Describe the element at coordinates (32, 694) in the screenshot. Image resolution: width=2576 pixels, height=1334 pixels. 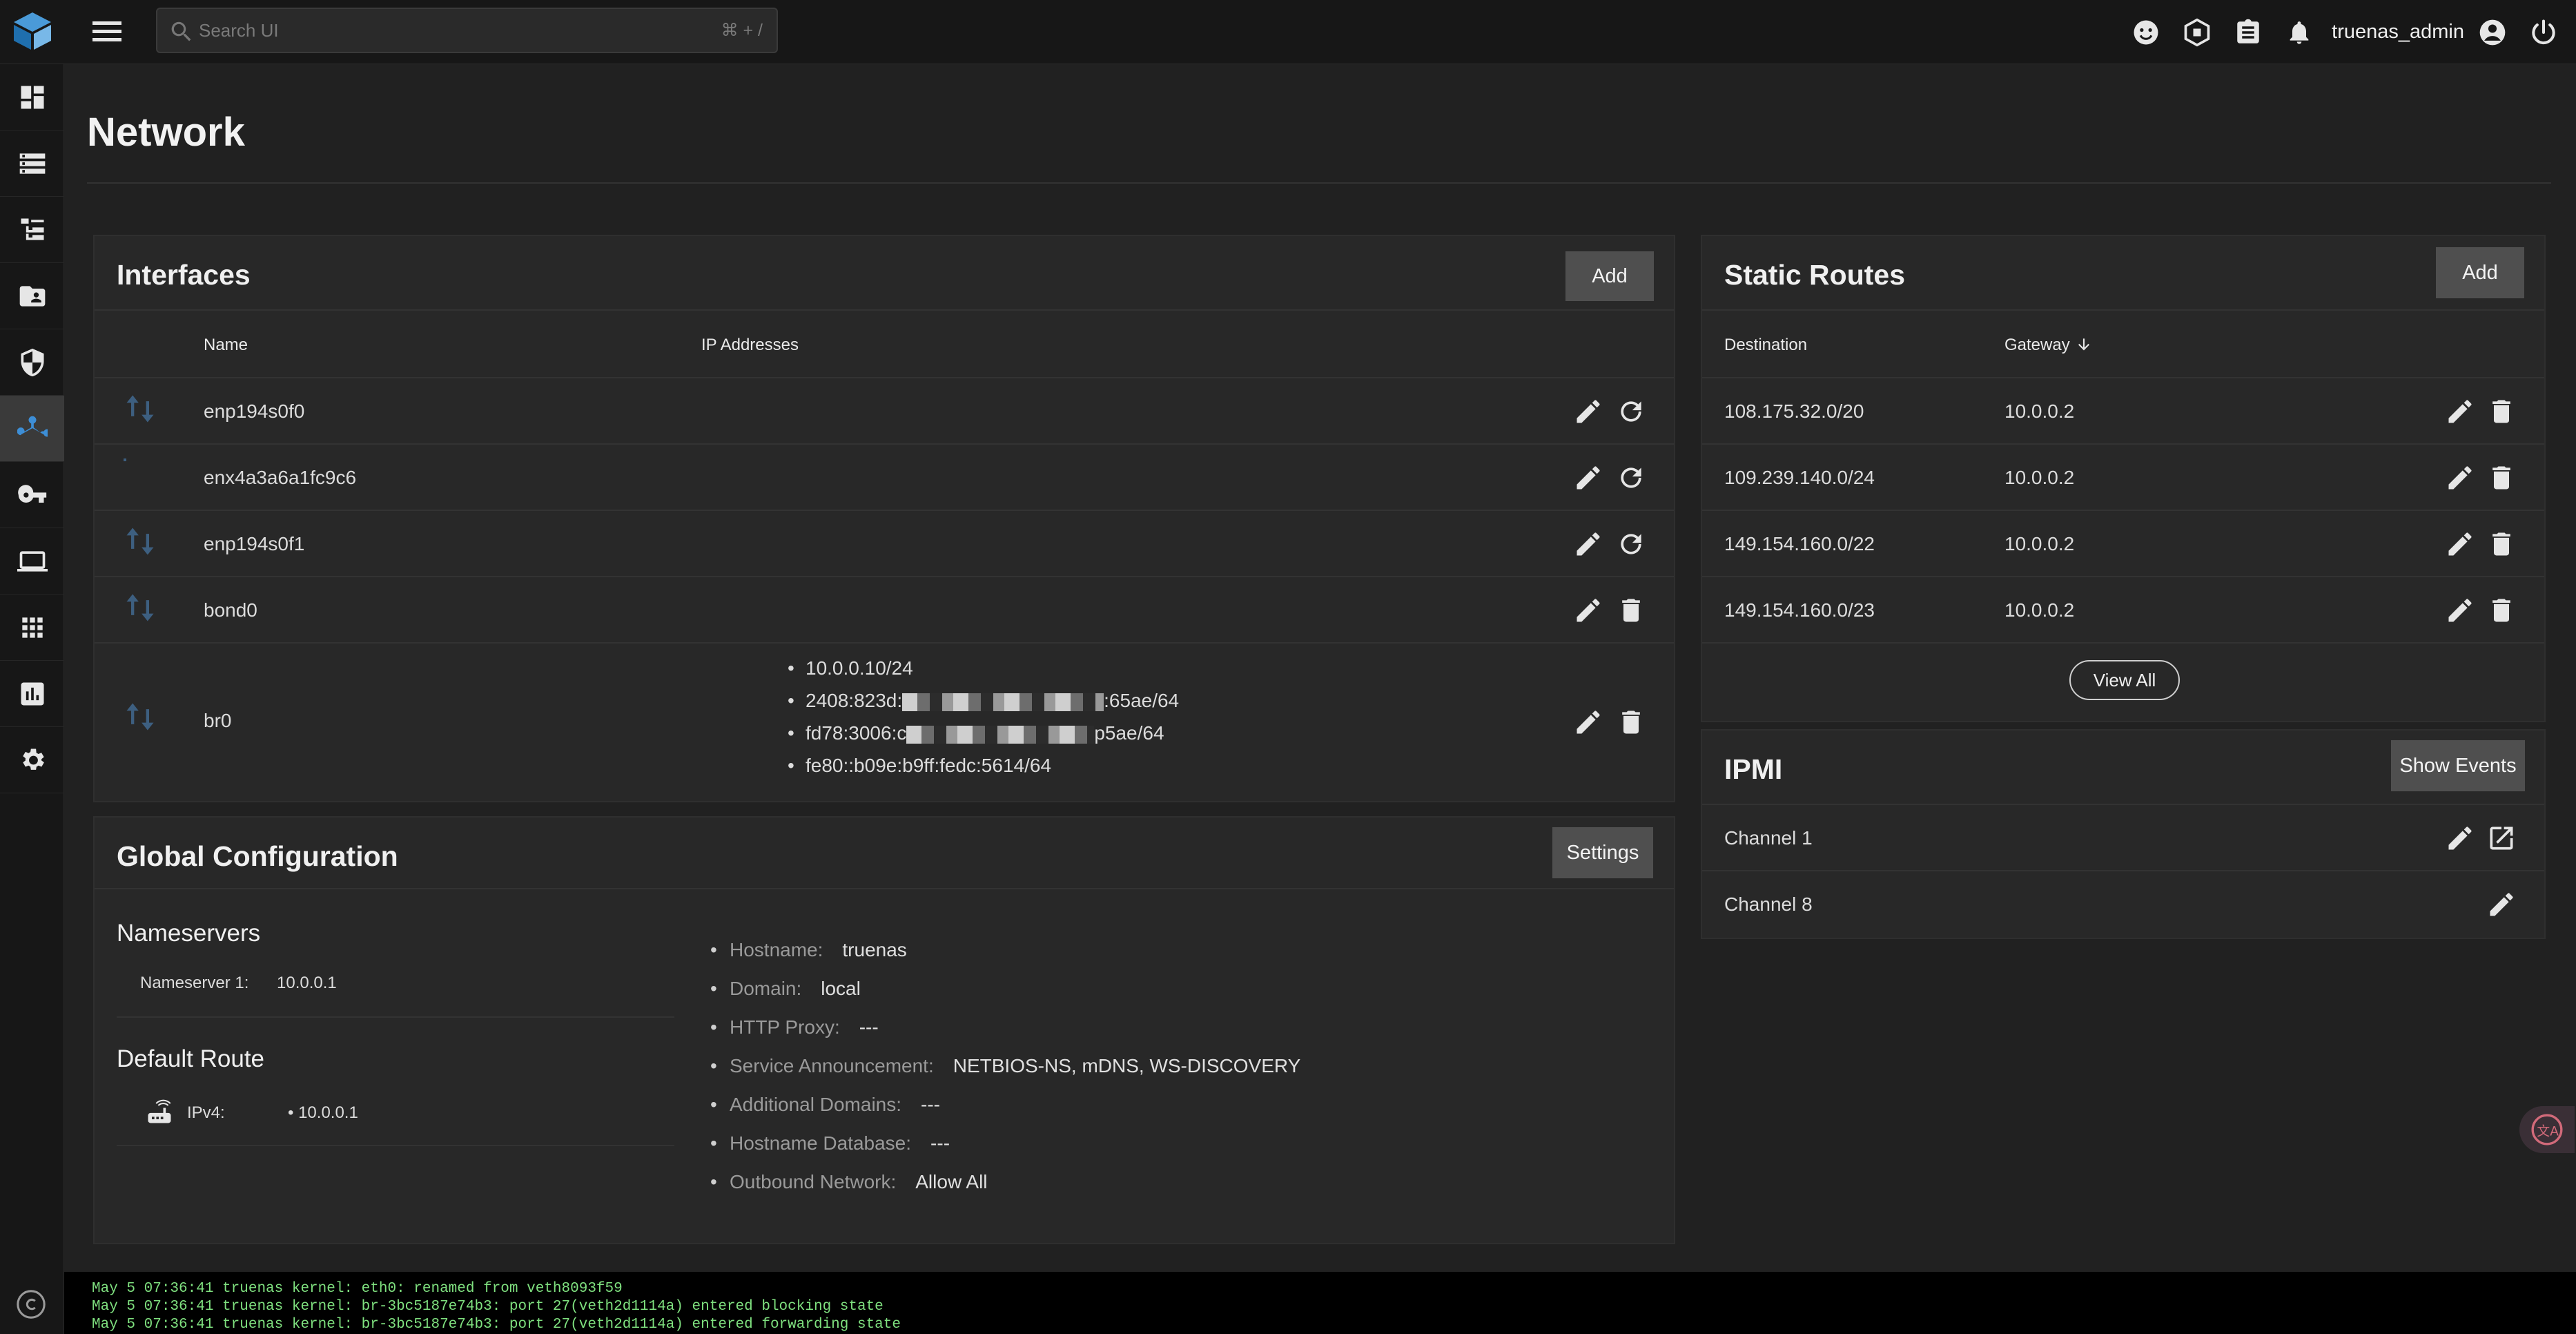
I see `sidebar-item-reporting` at that location.